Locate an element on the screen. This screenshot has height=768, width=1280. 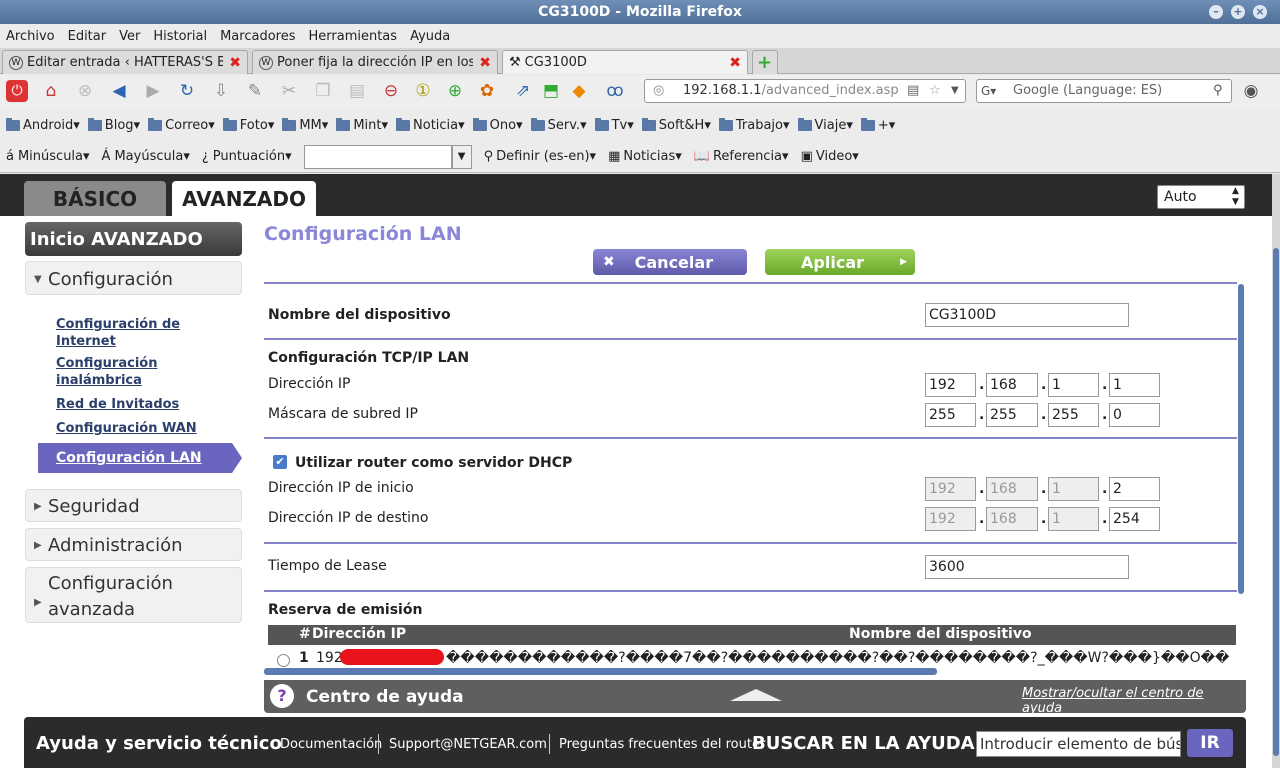
zoom-out-icon: ⊖ is located at coordinates (391, 91).